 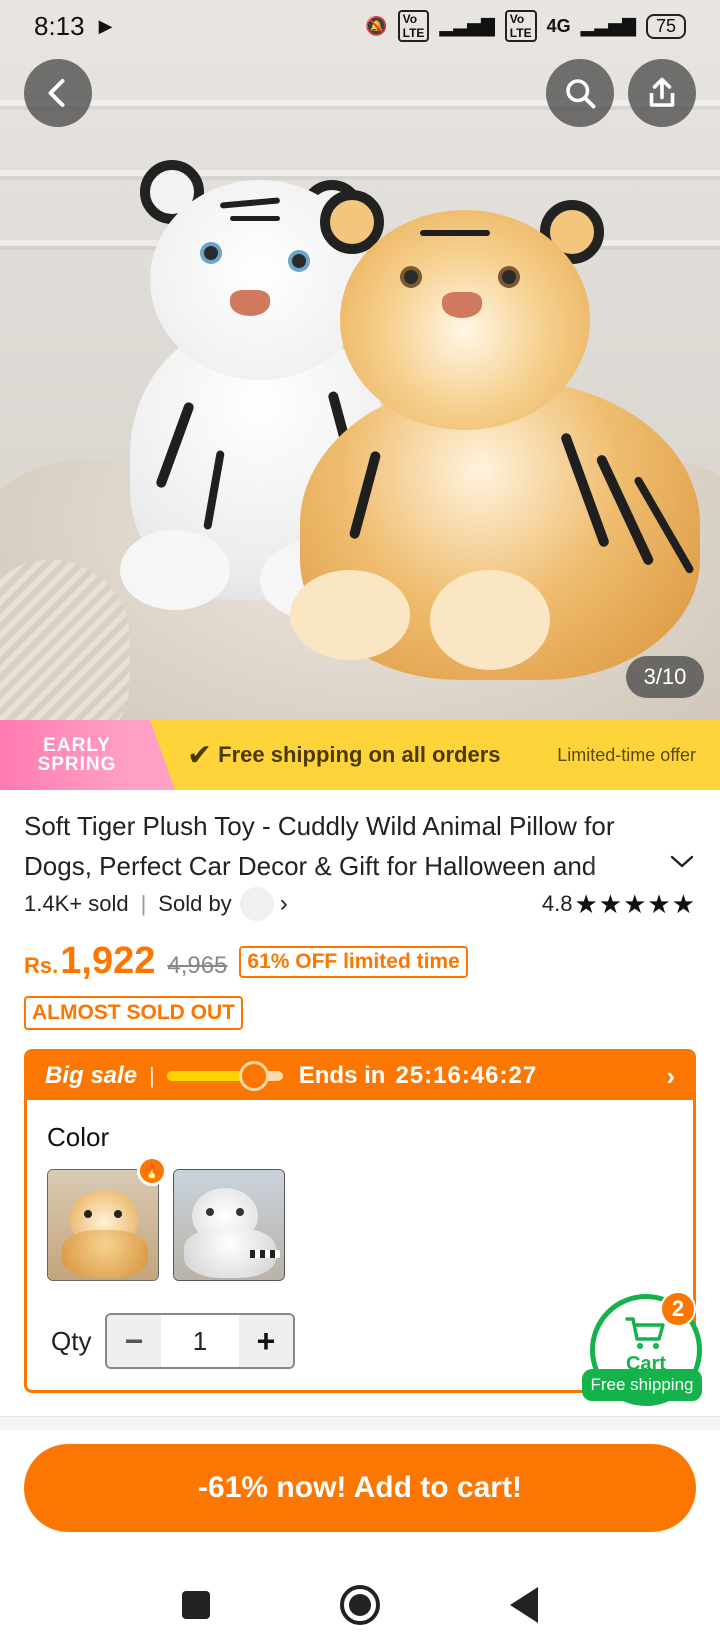 What do you see at coordinates (108, 961) in the screenshot?
I see `current-price: 1,922` at bounding box center [108, 961].